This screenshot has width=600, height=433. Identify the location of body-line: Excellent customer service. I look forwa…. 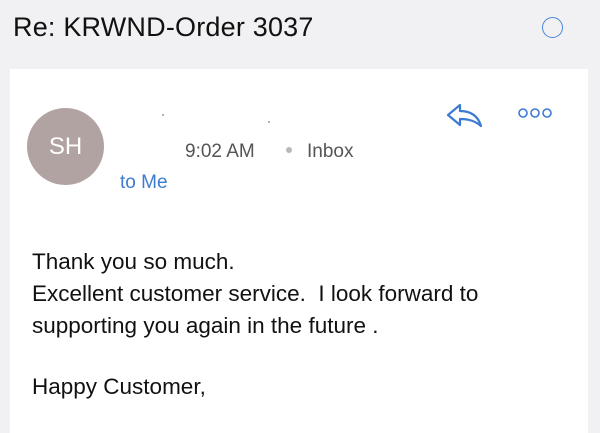
(255, 293).